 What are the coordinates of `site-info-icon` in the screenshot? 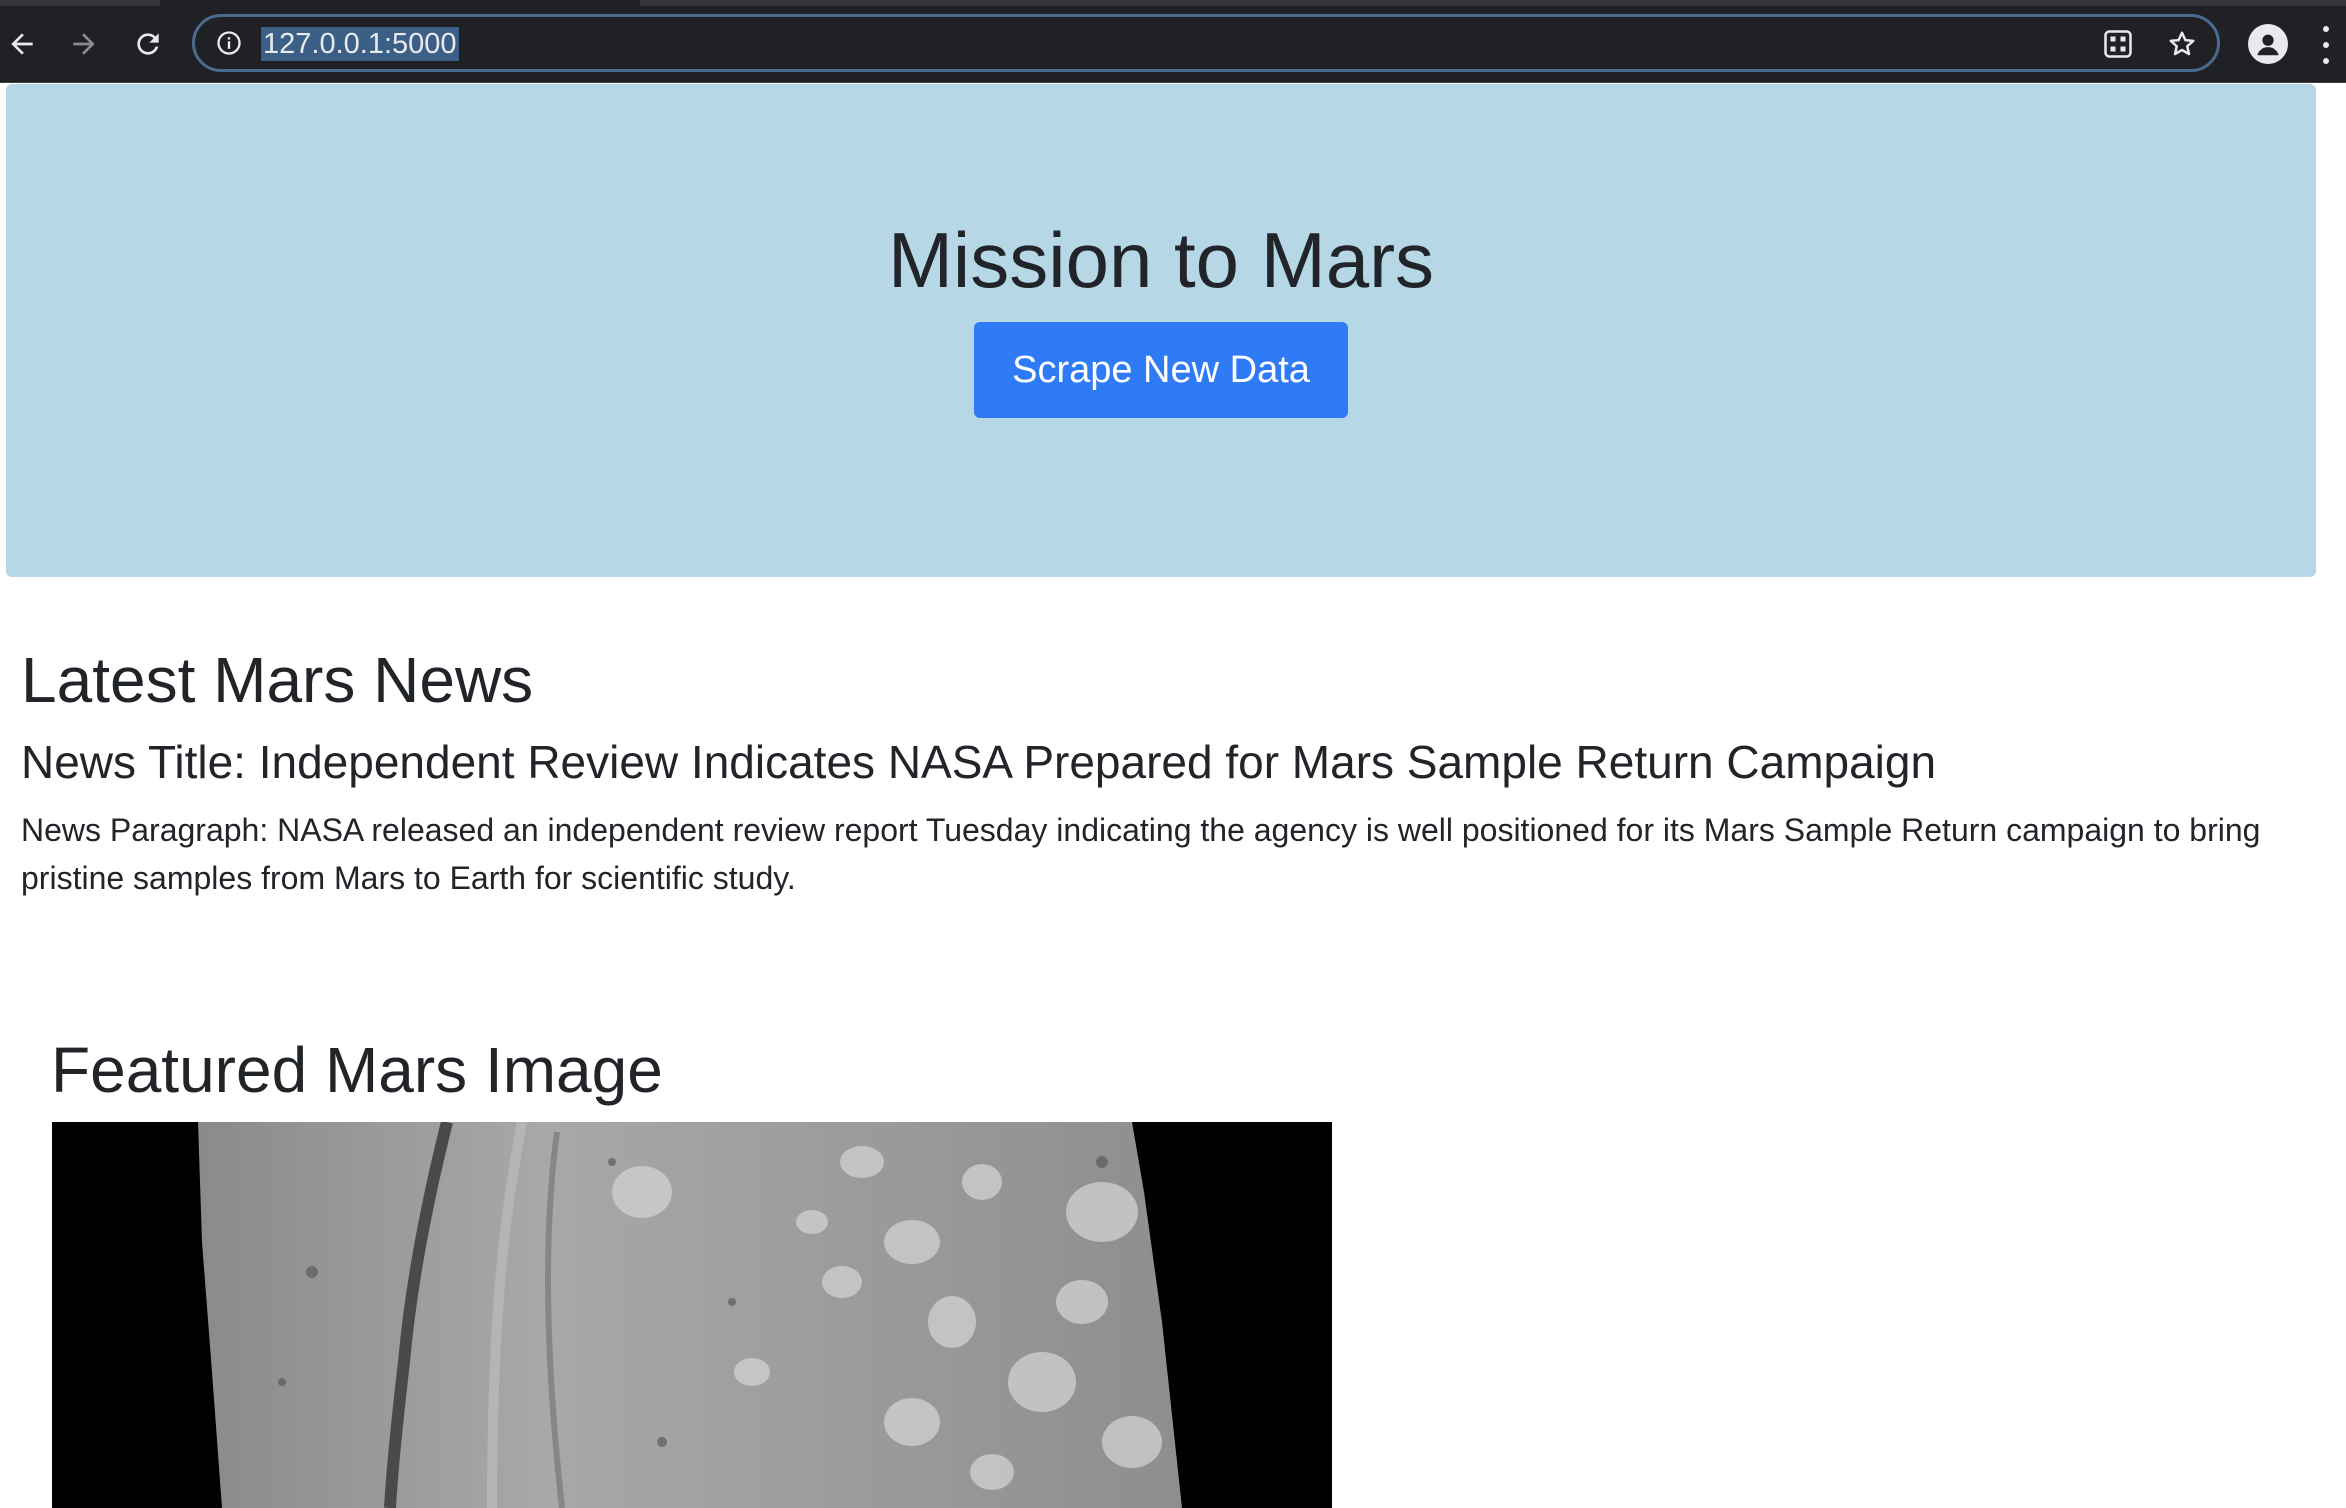 It's located at (229, 43).